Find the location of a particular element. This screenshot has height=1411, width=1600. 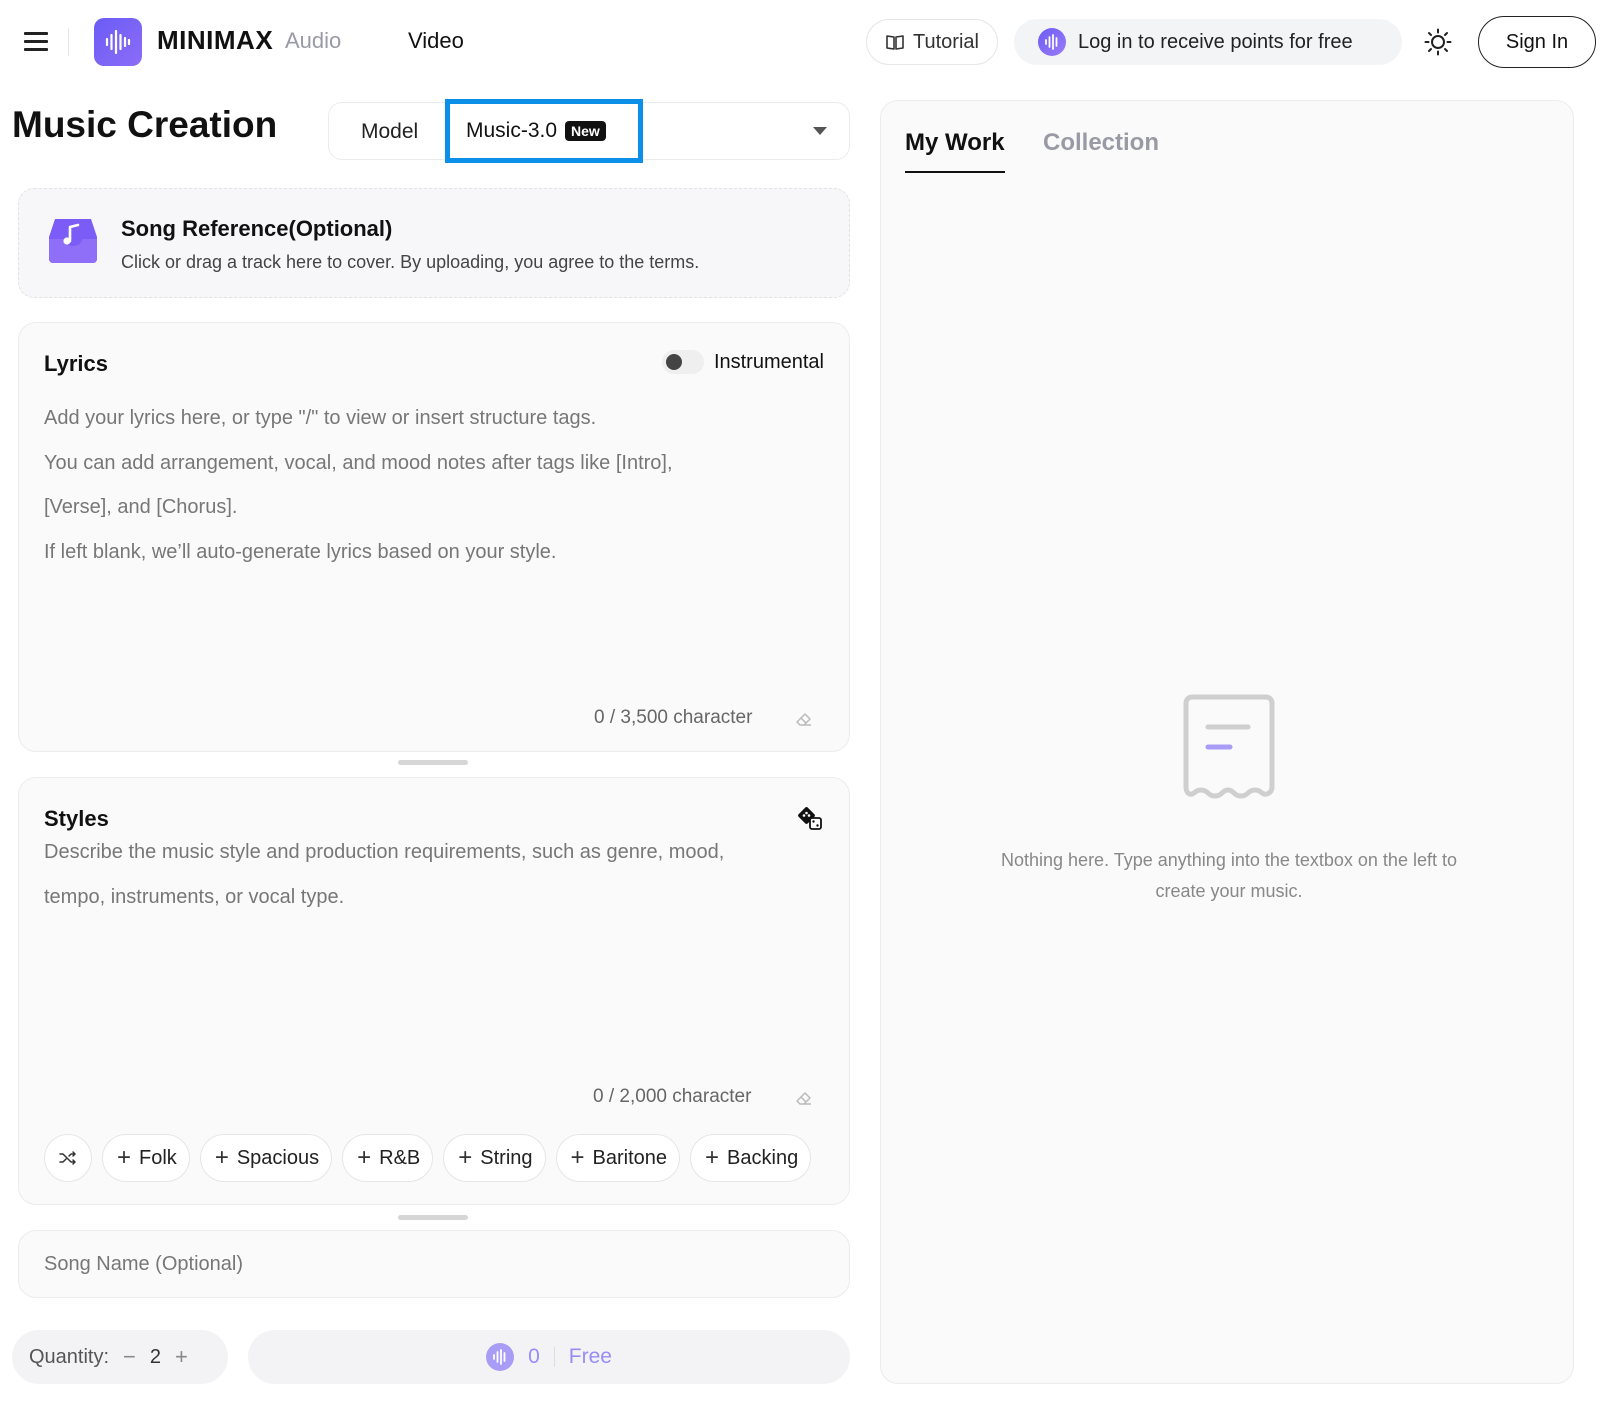

styles-char-count: 0 / 2,000 character is located at coordinates (672, 1096).